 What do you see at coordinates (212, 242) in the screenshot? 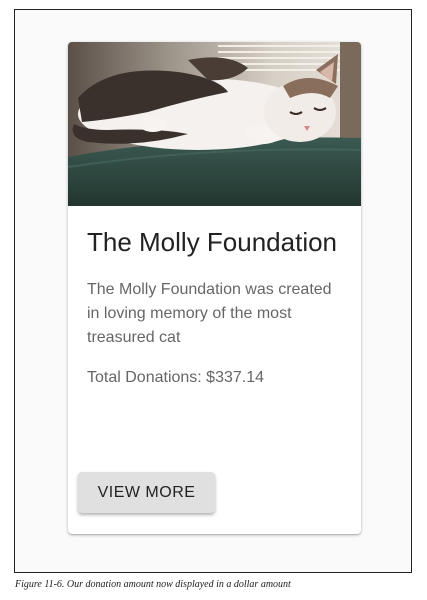
I see `card-title: The Molly Foundation` at bounding box center [212, 242].